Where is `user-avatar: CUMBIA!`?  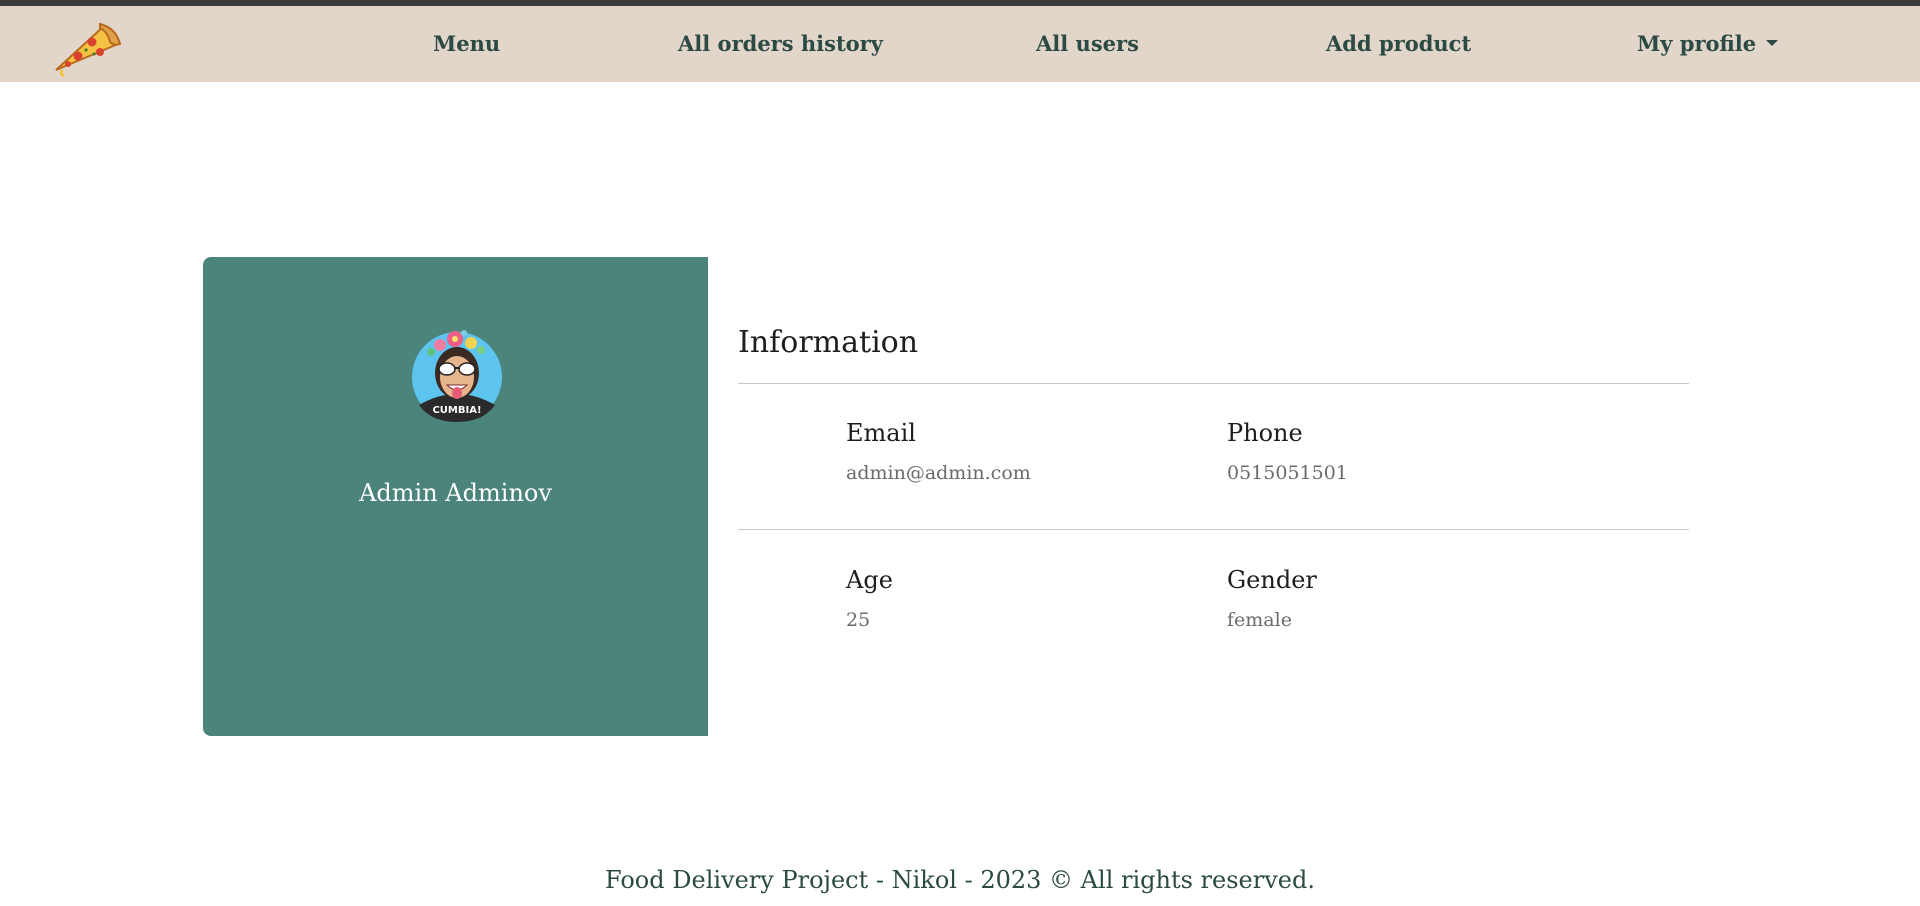 user-avatar: CUMBIA! is located at coordinates (457, 371).